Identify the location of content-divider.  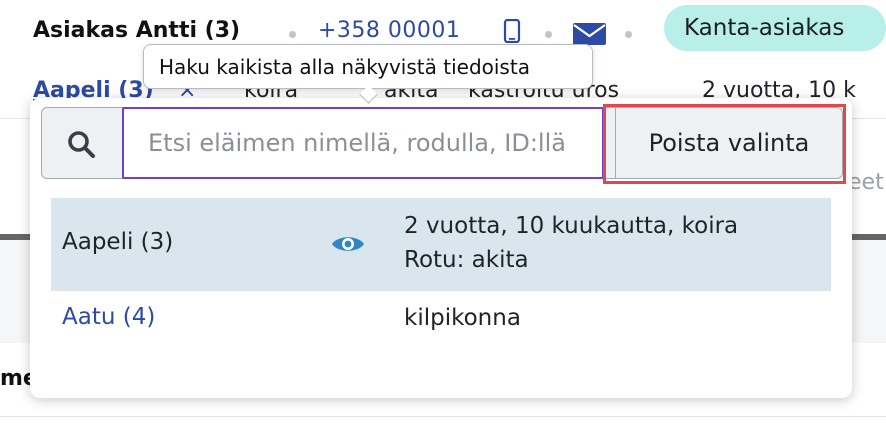
(443, 416).